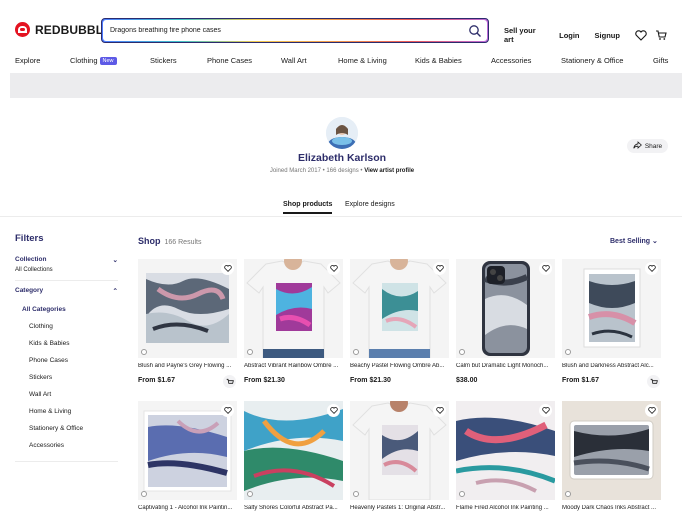  What do you see at coordinates (362, 60) in the screenshot?
I see `nav-home-living: Home & Living` at bounding box center [362, 60].